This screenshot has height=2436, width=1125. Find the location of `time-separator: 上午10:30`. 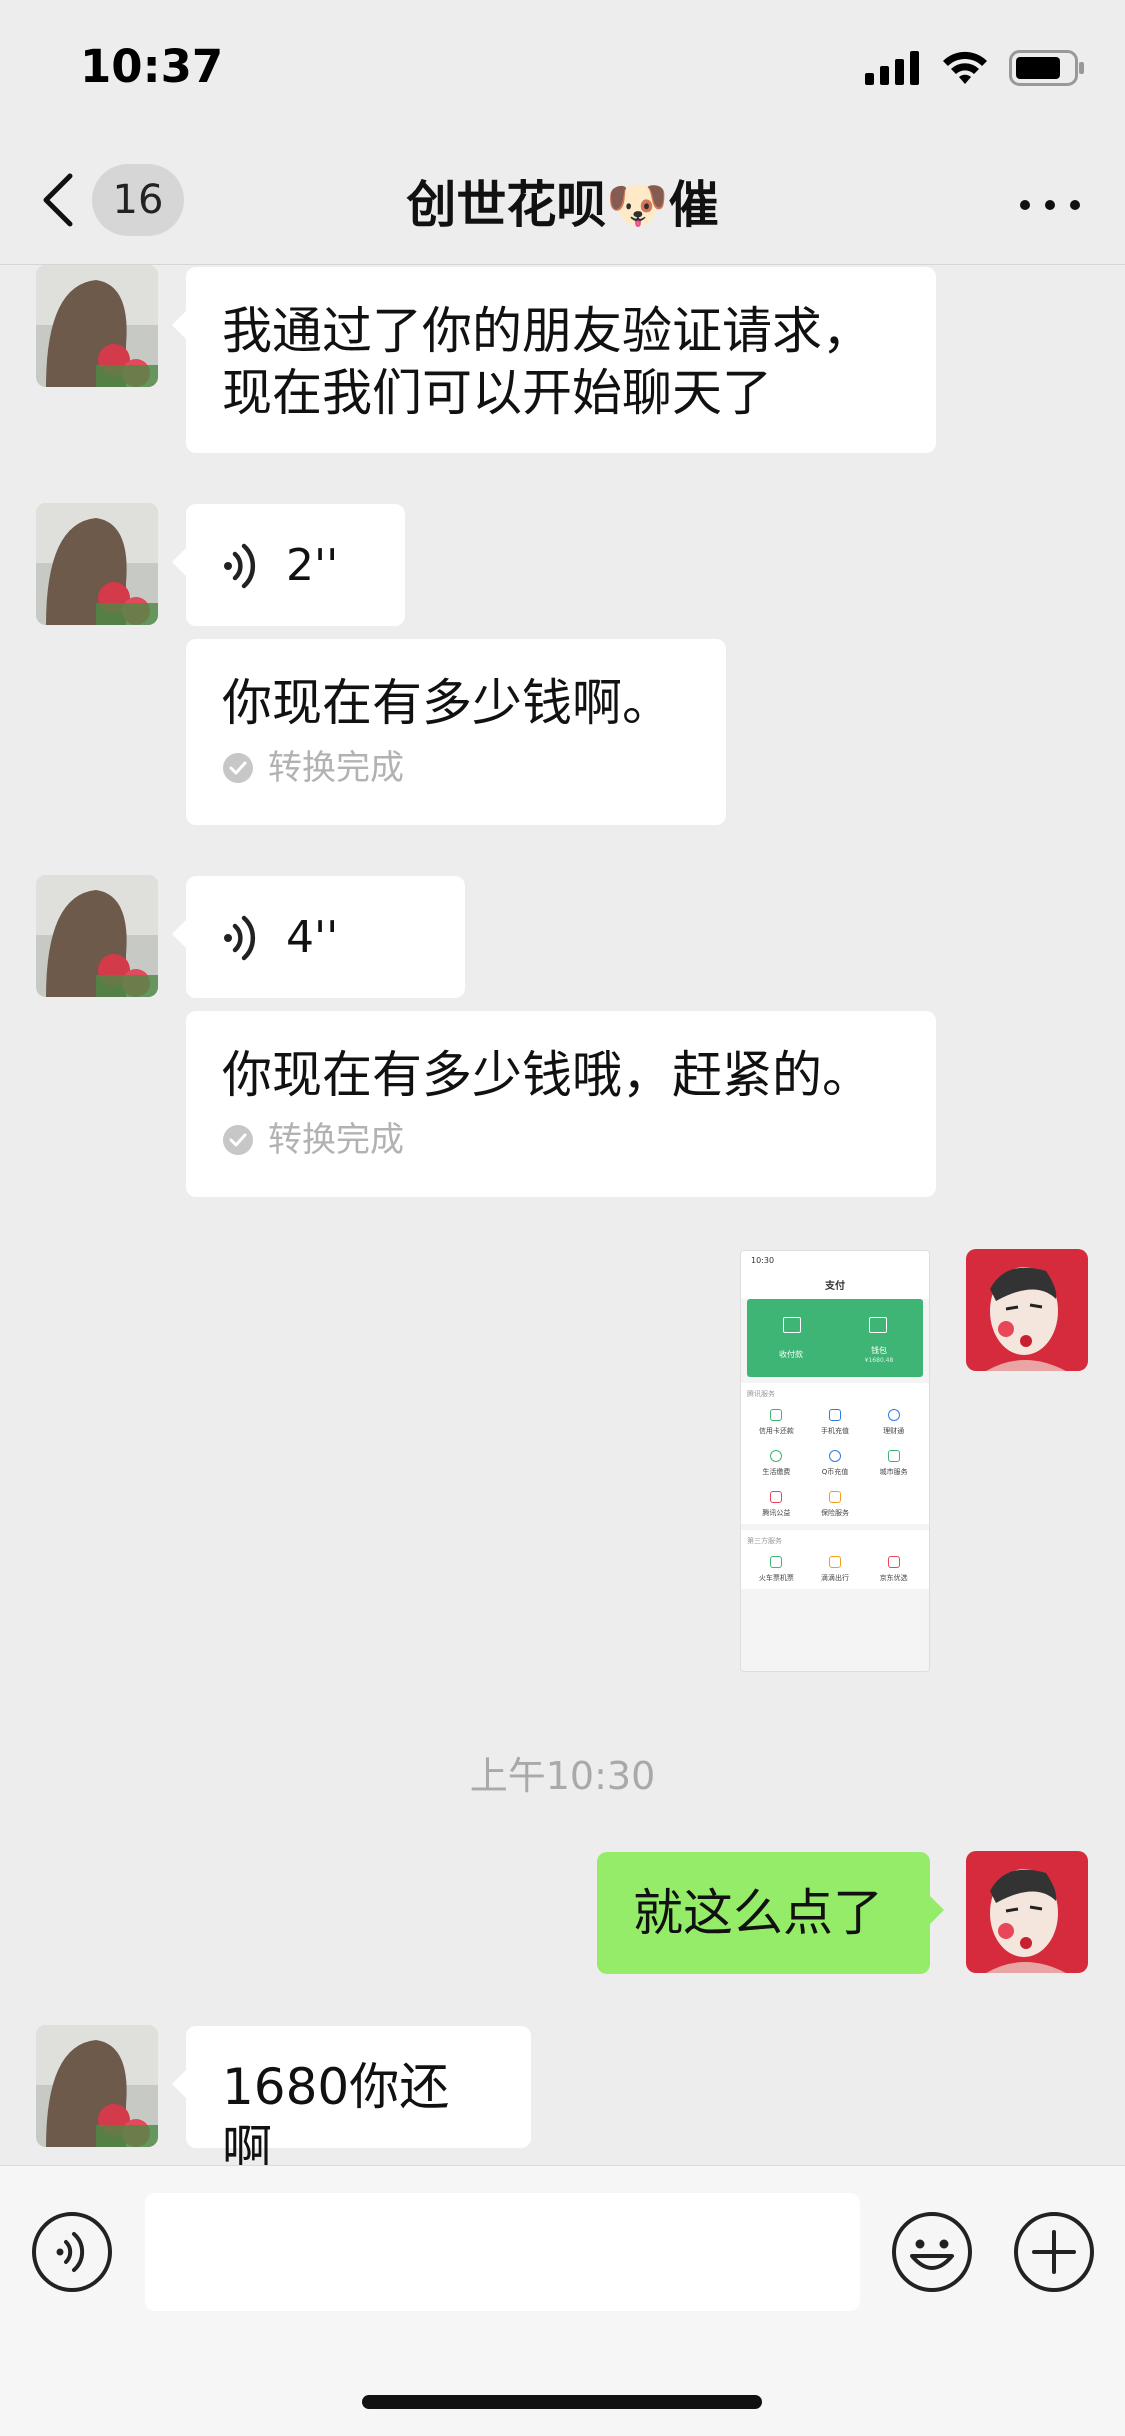

time-separator: 上午10:30 is located at coordinates (562, 1776).